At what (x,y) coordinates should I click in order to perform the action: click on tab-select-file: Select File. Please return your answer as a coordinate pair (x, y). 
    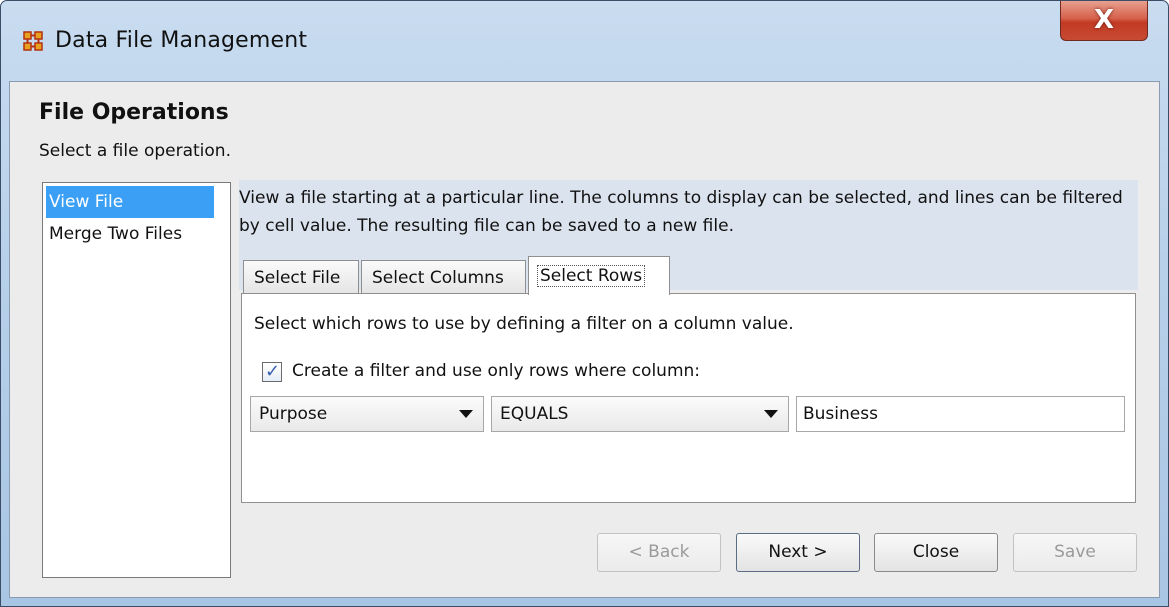
    Looking at the image, I should click on (301, 277).